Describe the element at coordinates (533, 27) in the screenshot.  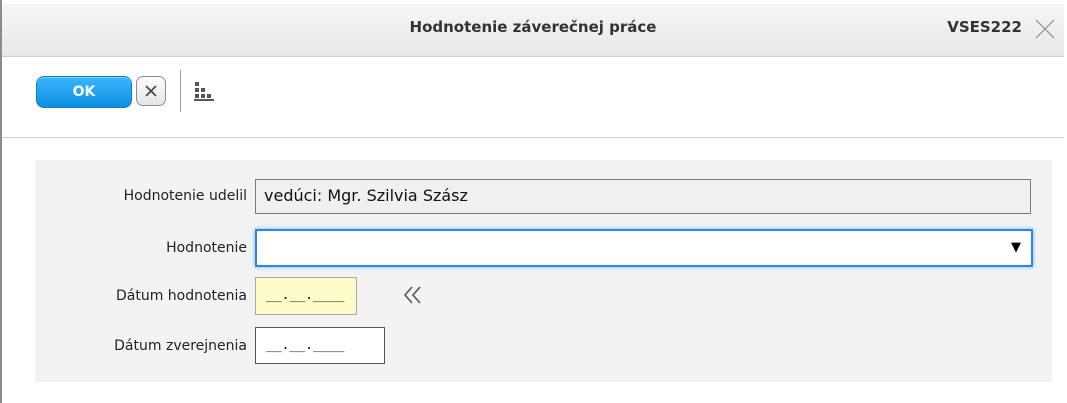
I see `dialog-title: Hodnotenie záverečnej práce` at that location.